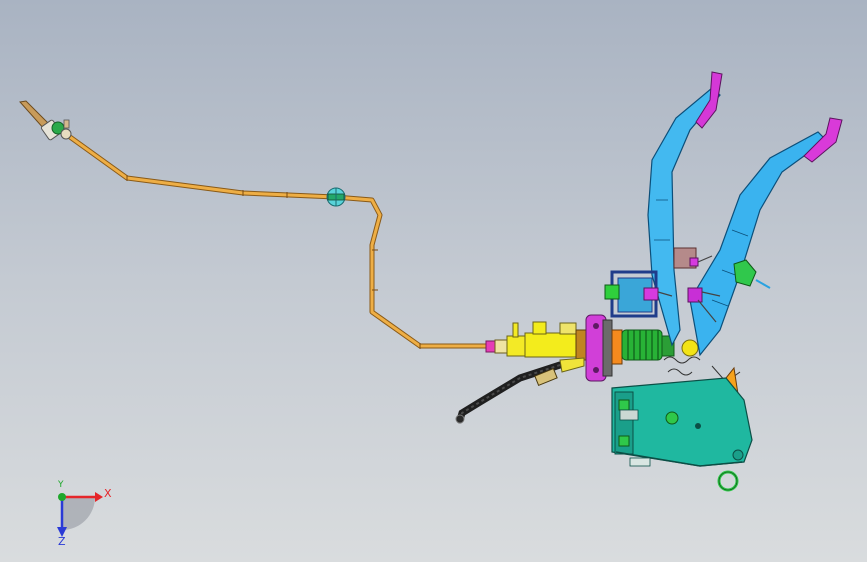  Describe the element at coordinates (520, 390) in the screenshot. I see `reservoir-hose` at that location.